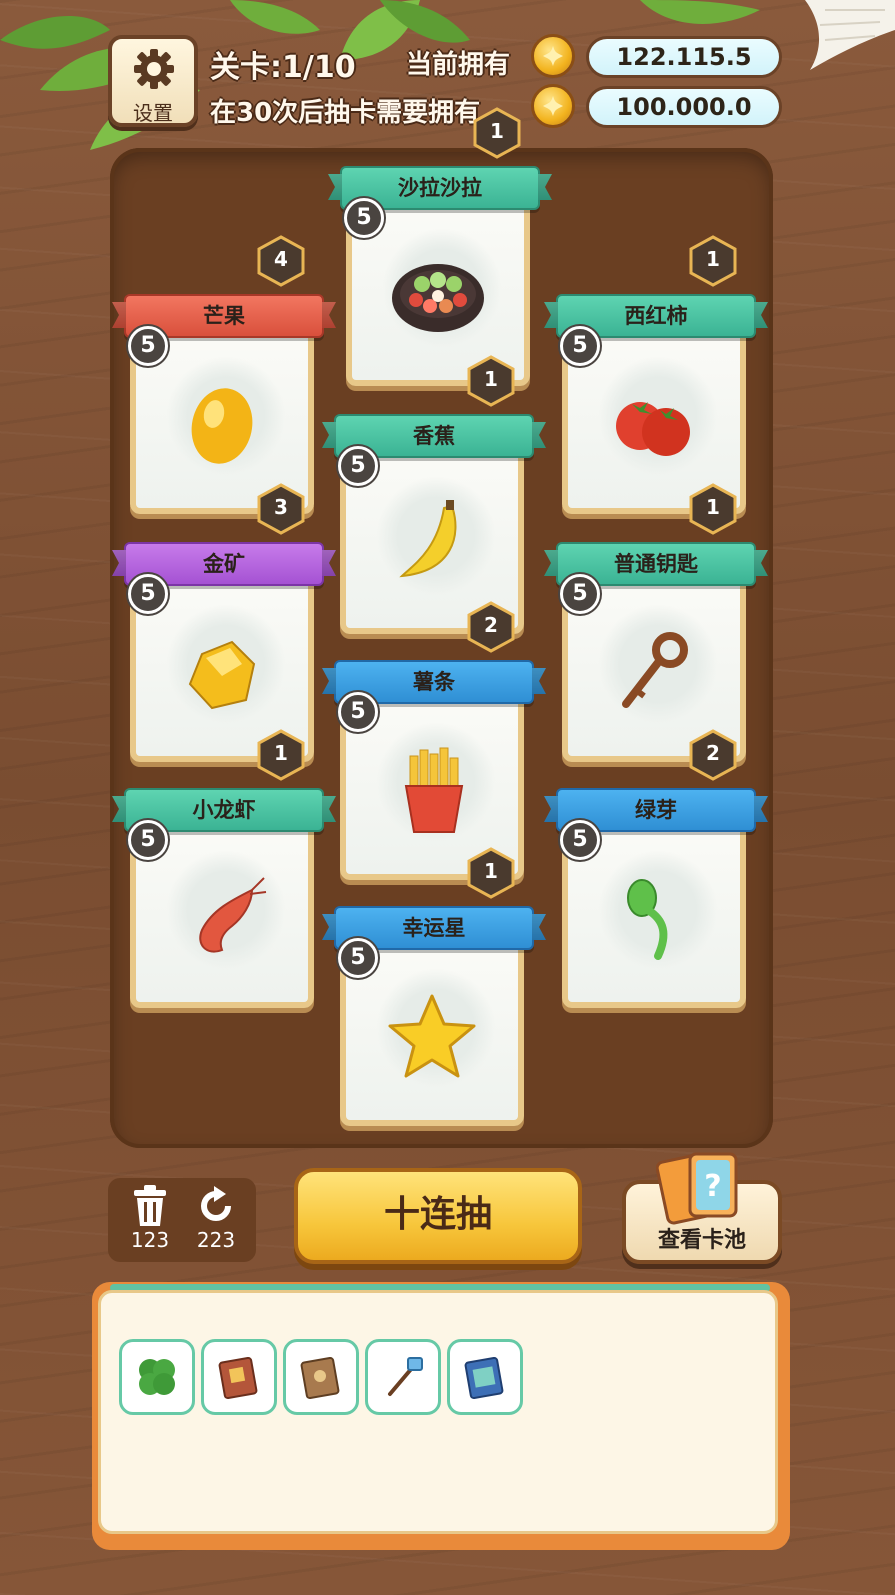 This screenshot has width=895, height=1595. Describe the element at coordinates (154, 69) in the screenshot. I see `gear-icon` at that location.